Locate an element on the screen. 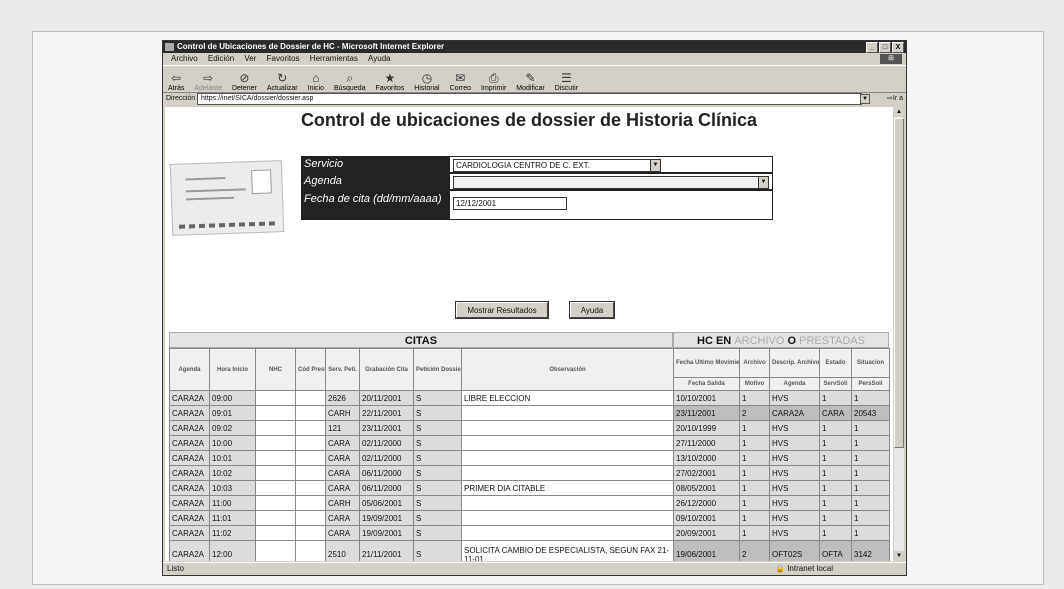 The width and height of the screenshot is (1064, 589). discuss-button: ☰ Discutir is located at coordinates (566, 81).